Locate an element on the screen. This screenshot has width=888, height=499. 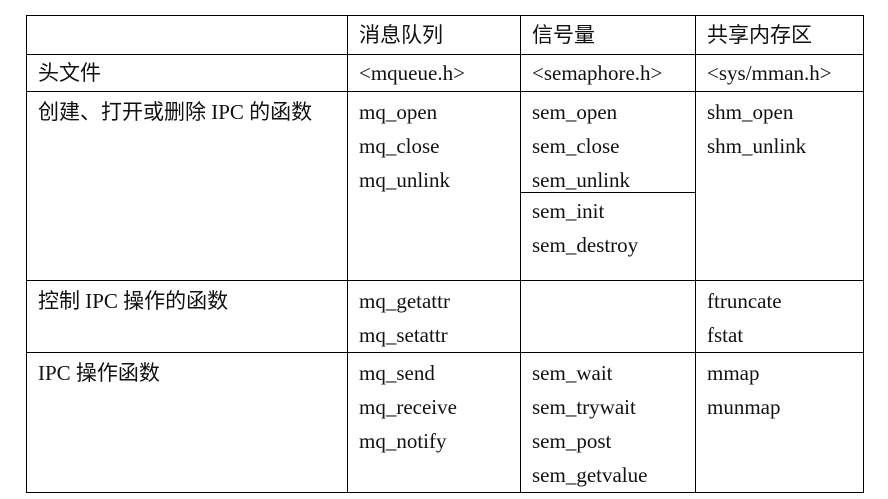
function-name: mq_send is located at coordinates (397, 373).